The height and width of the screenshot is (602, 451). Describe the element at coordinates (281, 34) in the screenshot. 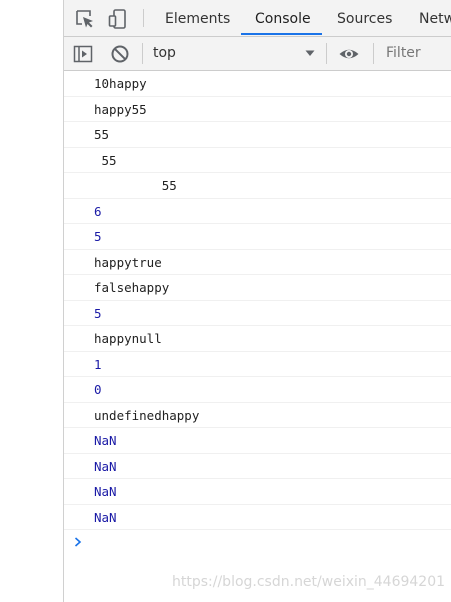

I see `active-tab-indicator` at that location.